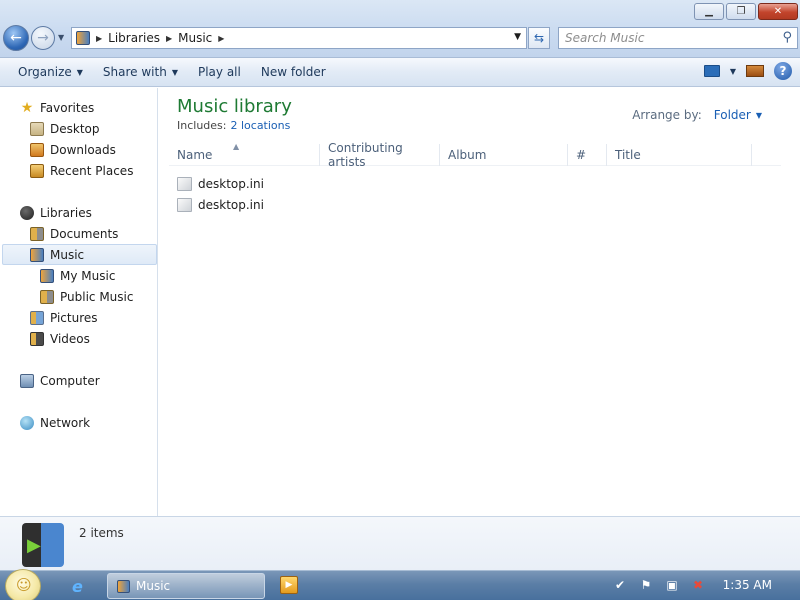 Image resolution: width=800 pixels, height=600 pixels. I want to click on view-controls: ▼ ?, so click(747, 71).